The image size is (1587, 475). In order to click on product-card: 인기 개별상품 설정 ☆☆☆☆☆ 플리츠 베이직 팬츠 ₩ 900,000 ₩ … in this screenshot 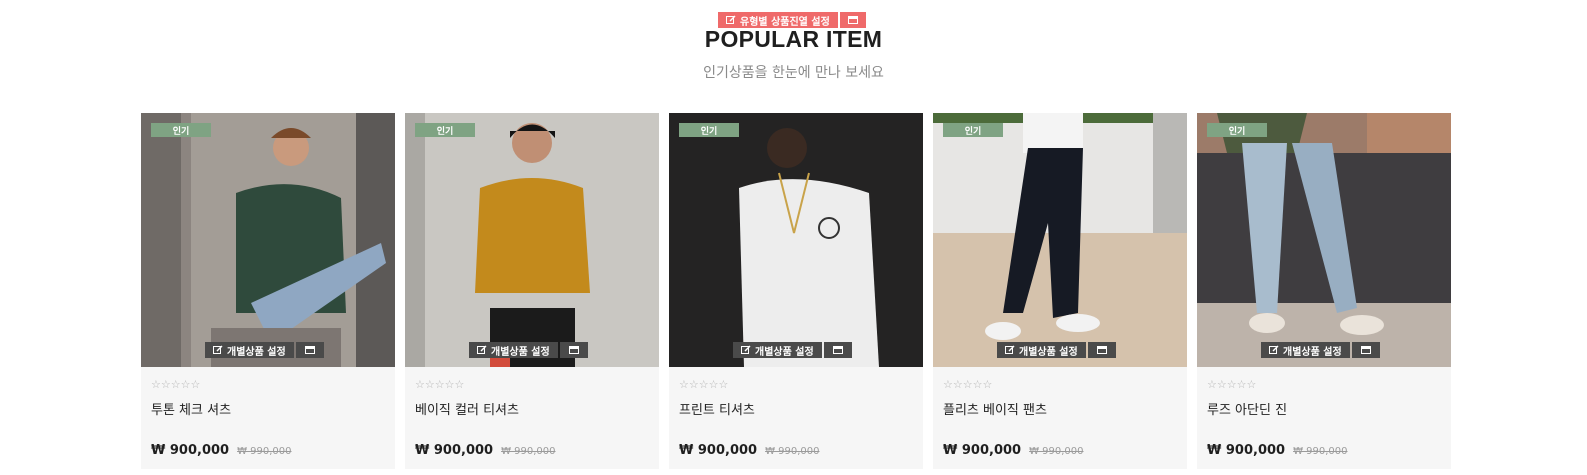, I will do `click(1060, 291)`.